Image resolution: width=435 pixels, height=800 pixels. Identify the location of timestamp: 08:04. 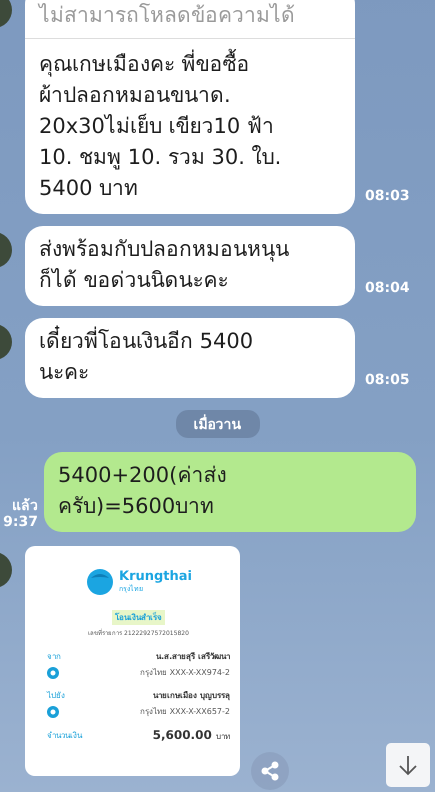
(387, 288).